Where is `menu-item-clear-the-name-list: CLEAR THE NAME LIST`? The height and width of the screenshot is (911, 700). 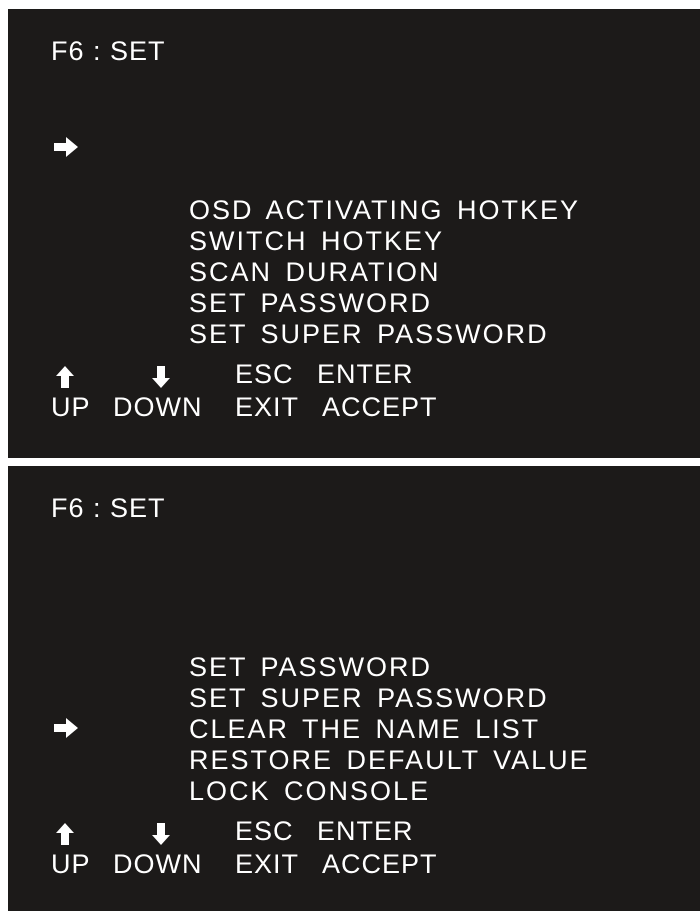 menu-item-clear-the-name-list: CLEAR THE NAME LIST is located at coordinates (349, 698).